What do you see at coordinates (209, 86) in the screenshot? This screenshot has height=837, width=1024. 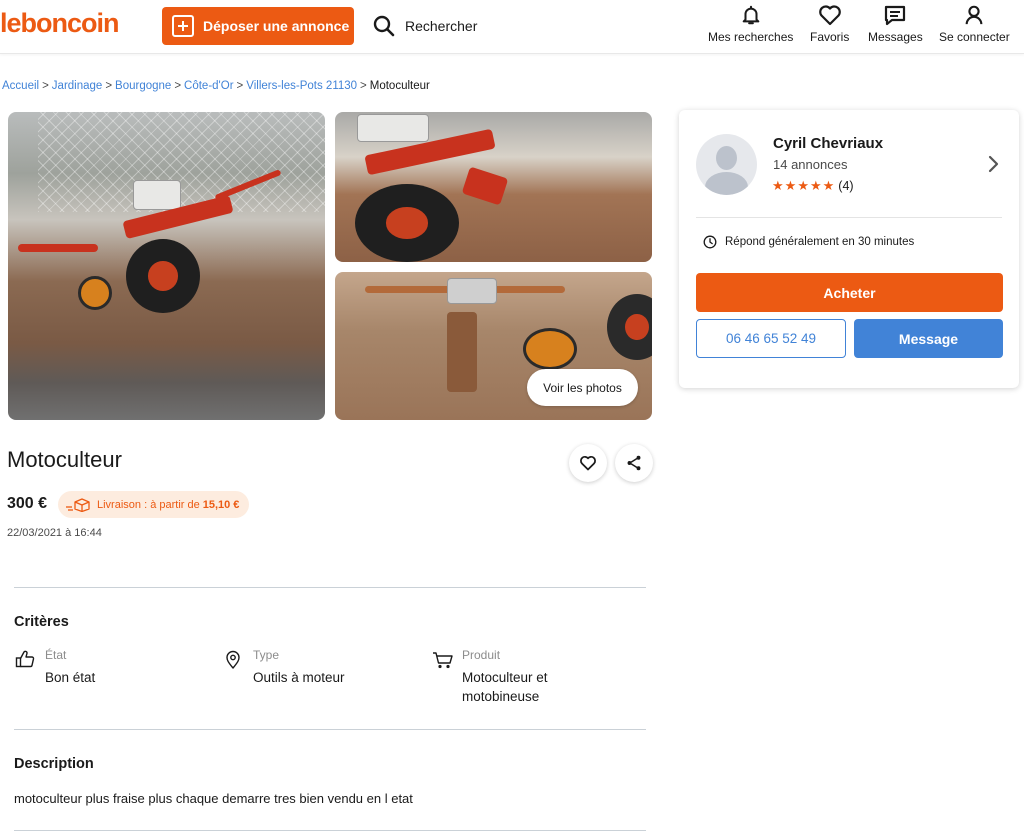 I see `breadcrumb-link-department: Côte-d'Or` at bounding box center [209, 86].